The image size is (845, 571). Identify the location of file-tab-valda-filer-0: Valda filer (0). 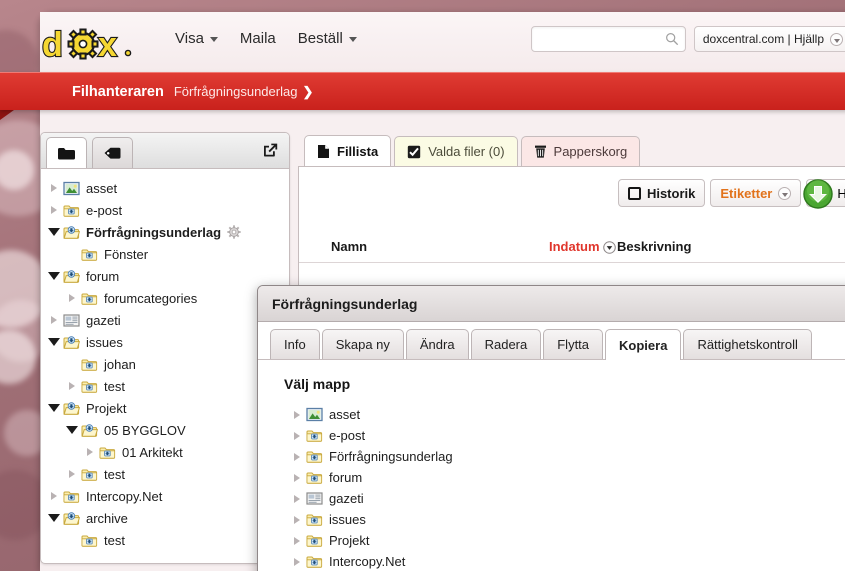
(456, 151).